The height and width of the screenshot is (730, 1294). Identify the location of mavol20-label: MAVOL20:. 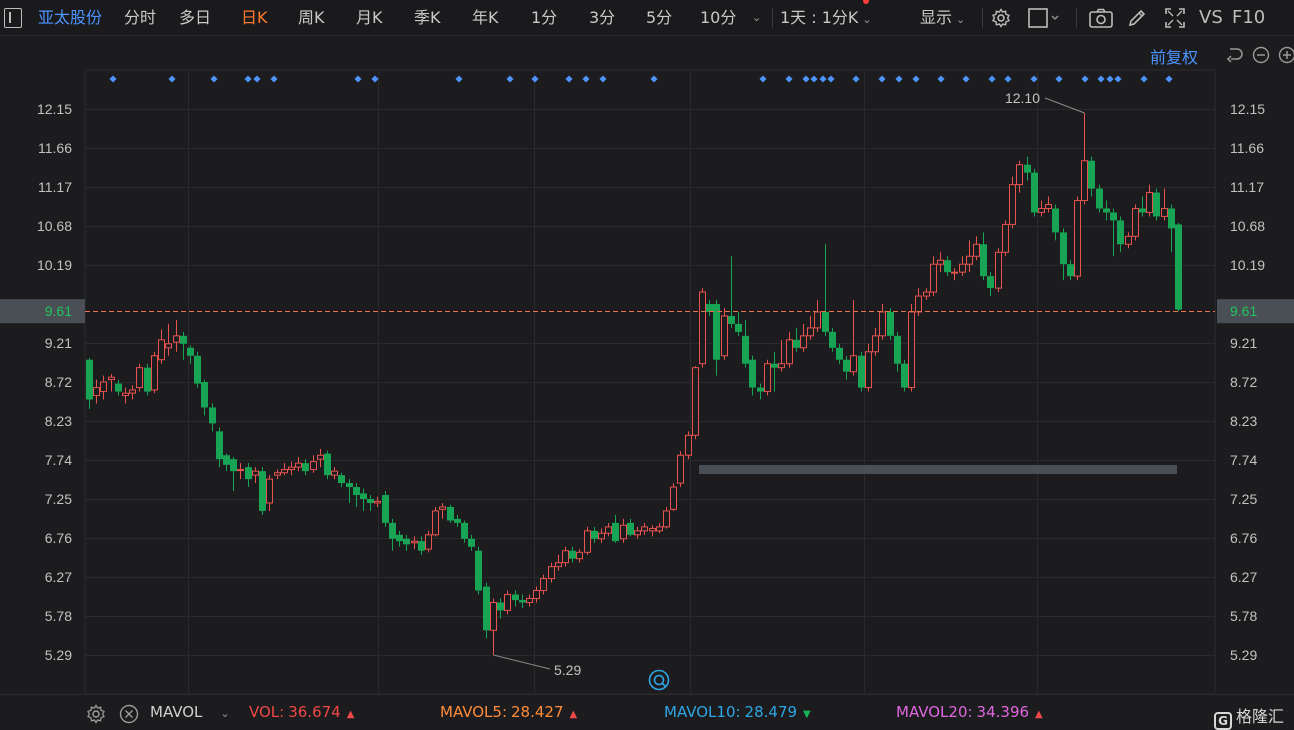
(934, 712).